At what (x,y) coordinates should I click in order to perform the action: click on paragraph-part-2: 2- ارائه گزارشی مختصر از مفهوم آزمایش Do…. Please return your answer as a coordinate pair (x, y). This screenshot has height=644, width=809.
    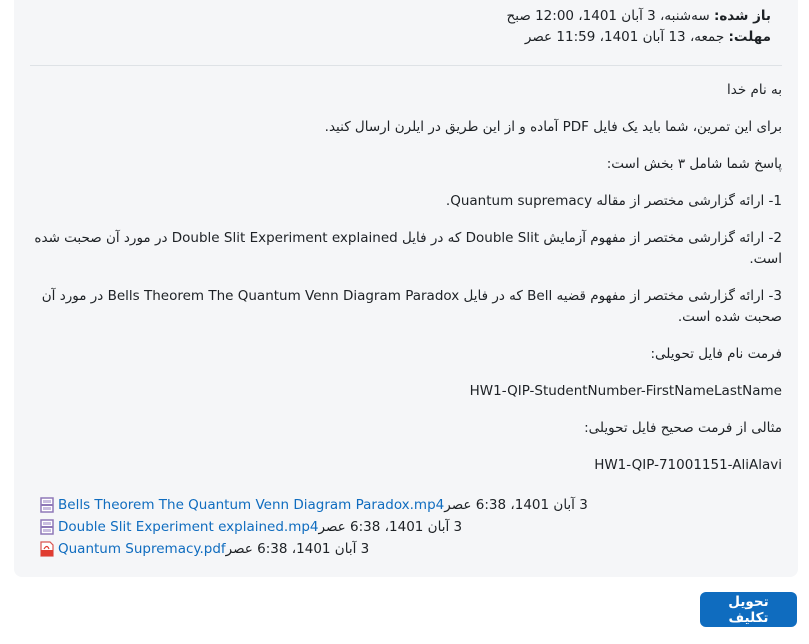
    Looking at the image, I should click on (408, 248).